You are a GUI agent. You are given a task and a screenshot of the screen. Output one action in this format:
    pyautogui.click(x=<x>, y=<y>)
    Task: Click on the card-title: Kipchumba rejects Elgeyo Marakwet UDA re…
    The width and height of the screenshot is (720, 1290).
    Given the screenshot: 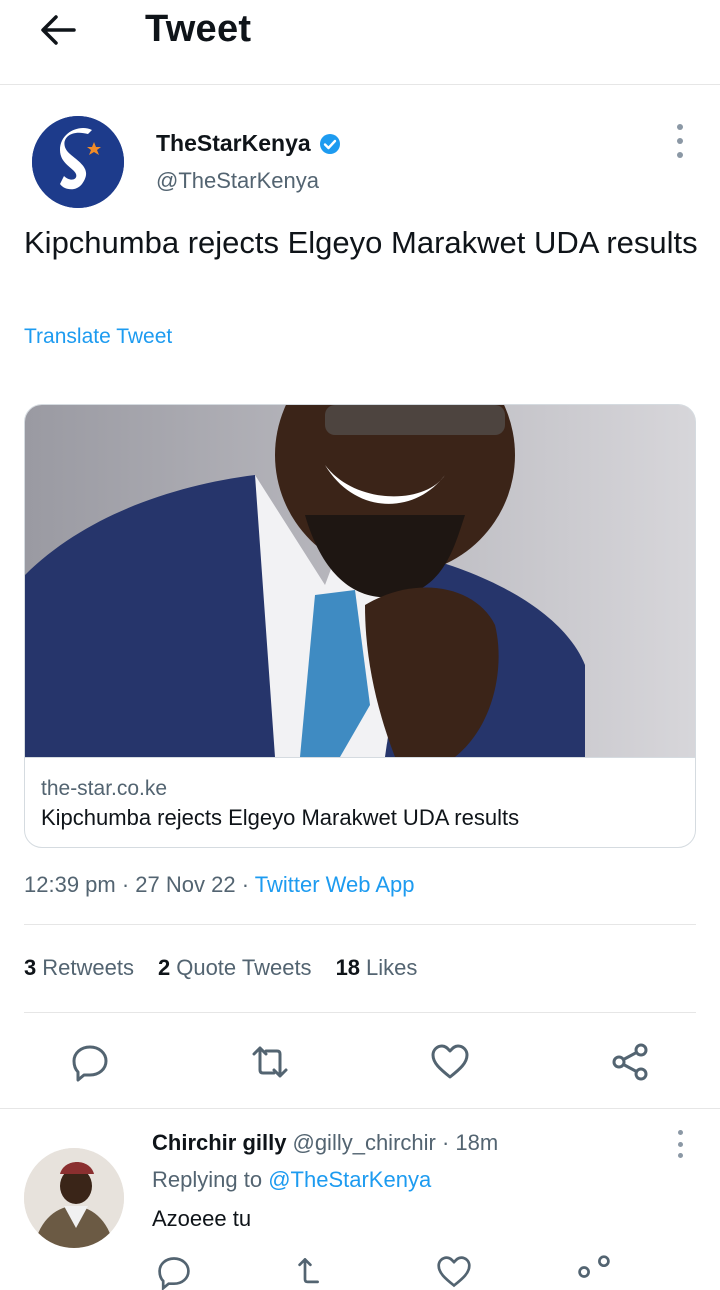 What is the action you would take?
    pyautogui.click(x=280, y=817)
    